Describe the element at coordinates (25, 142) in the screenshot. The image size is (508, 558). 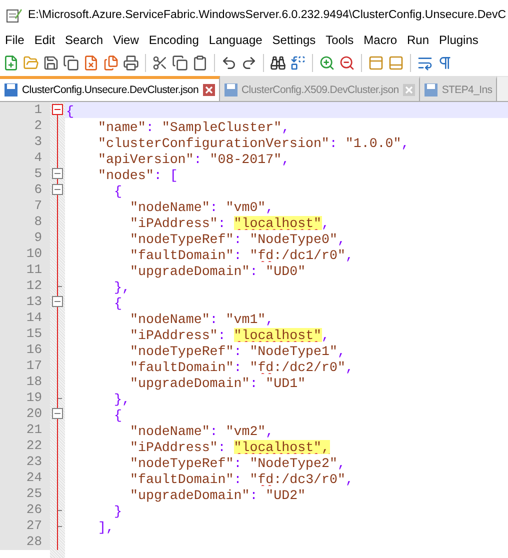
I see `line-number: 3` at that location.